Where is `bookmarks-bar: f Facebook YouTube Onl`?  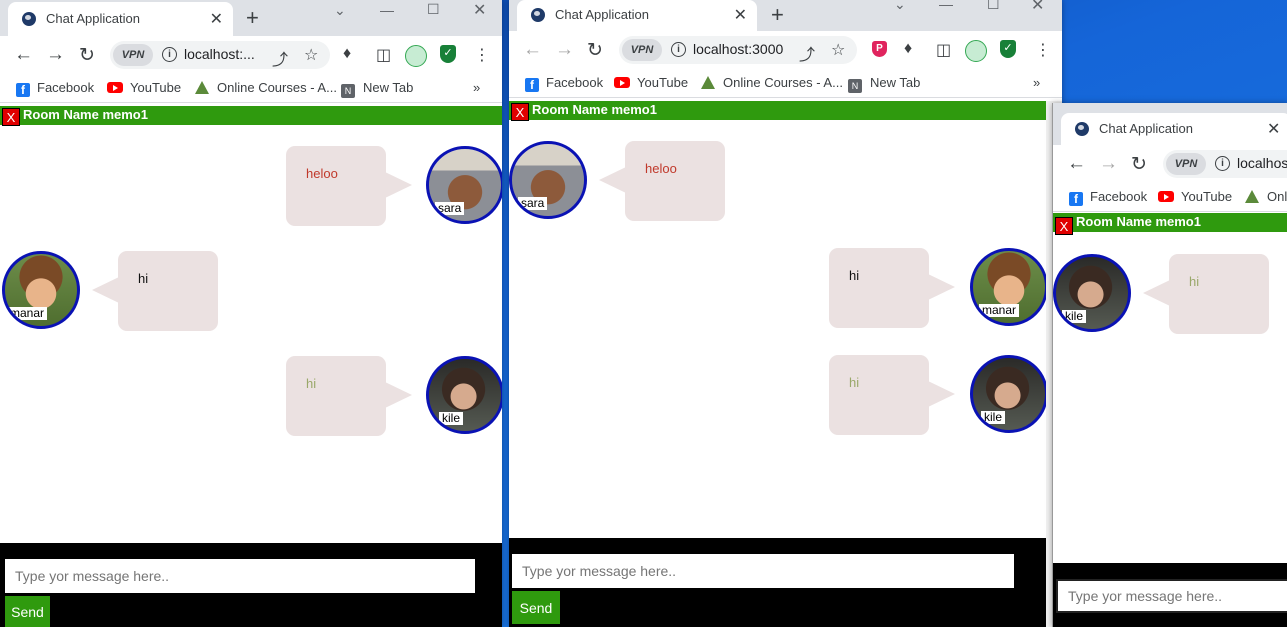 bookmarks-bar: f Facebook YouTube Onl is located at coordinates (1170, 197).